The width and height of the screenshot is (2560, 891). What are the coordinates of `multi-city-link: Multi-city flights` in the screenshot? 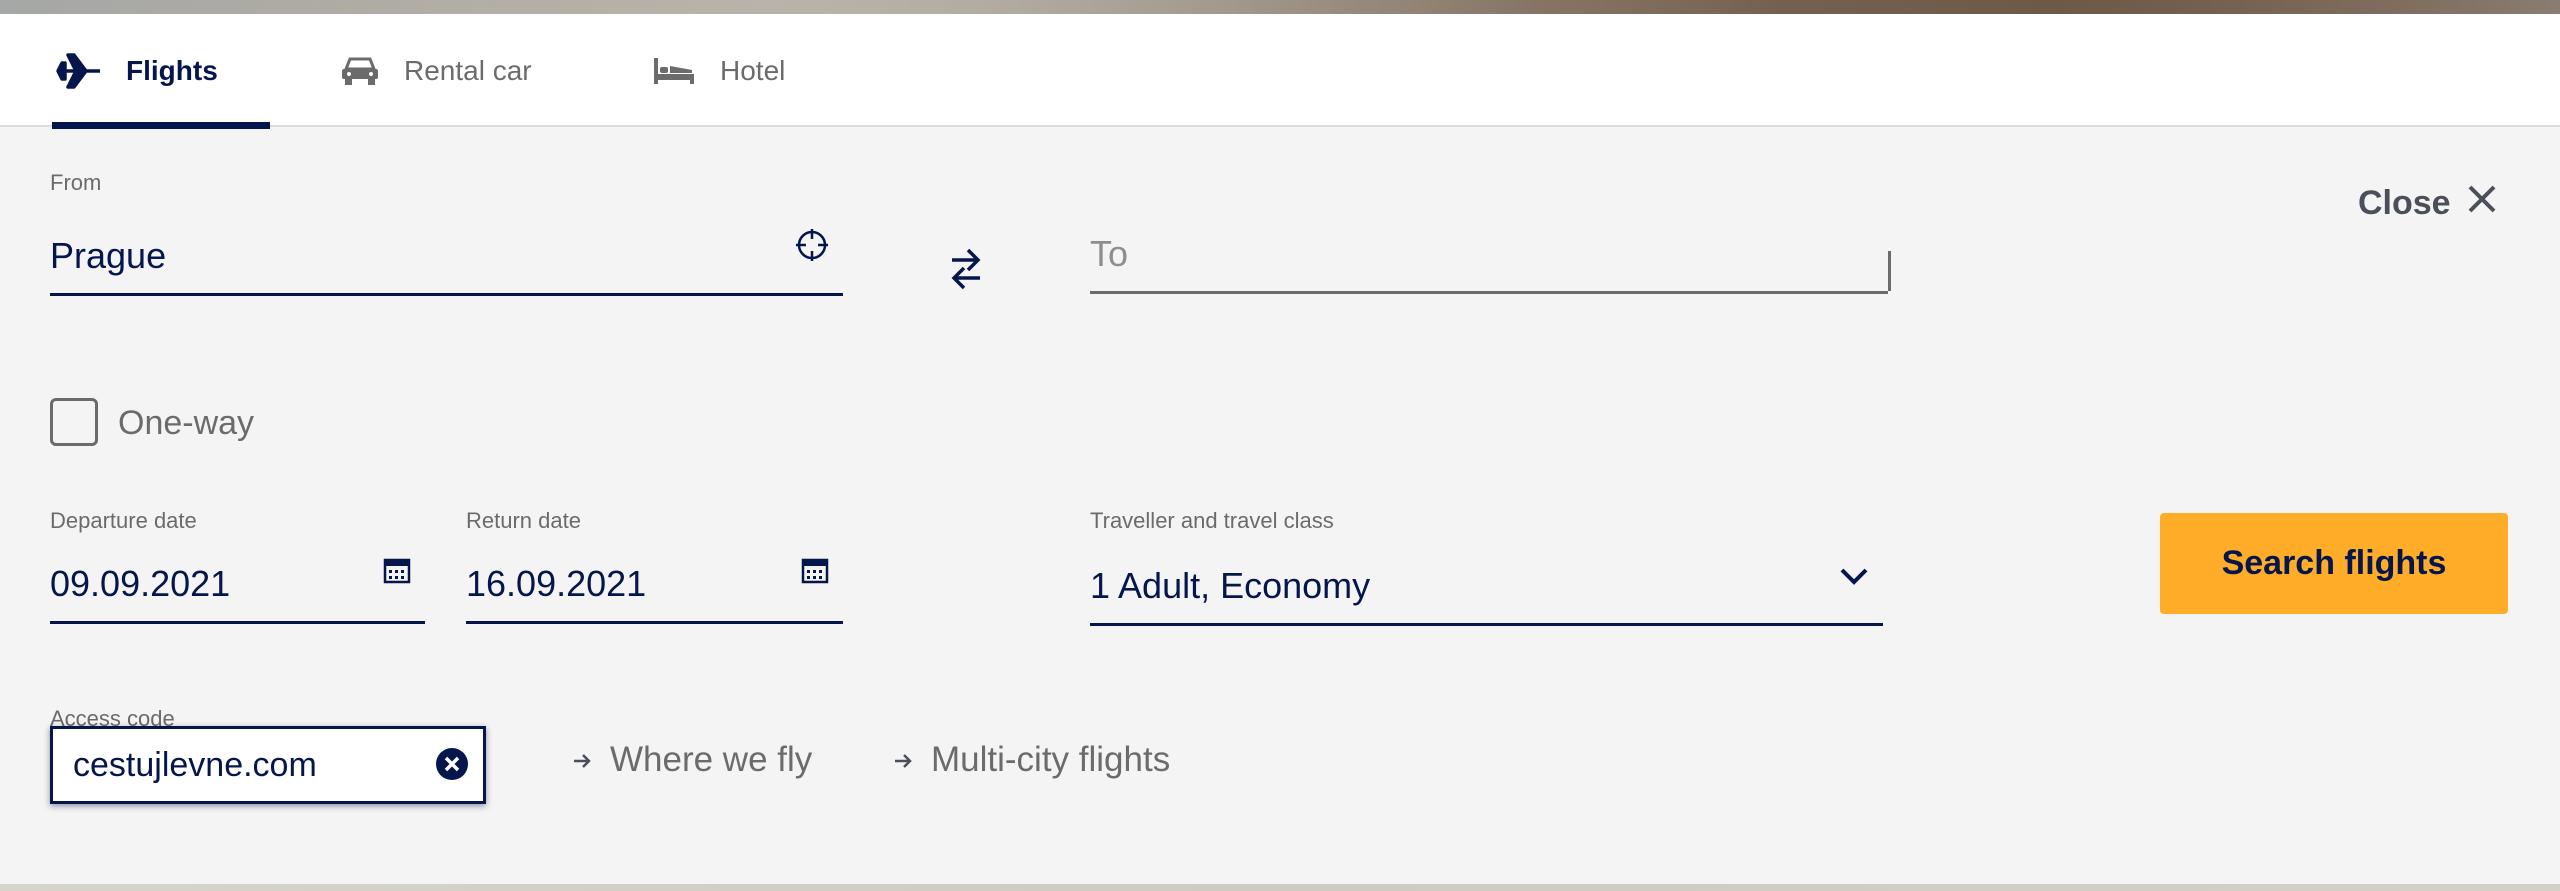 It's located at (1031, 760).